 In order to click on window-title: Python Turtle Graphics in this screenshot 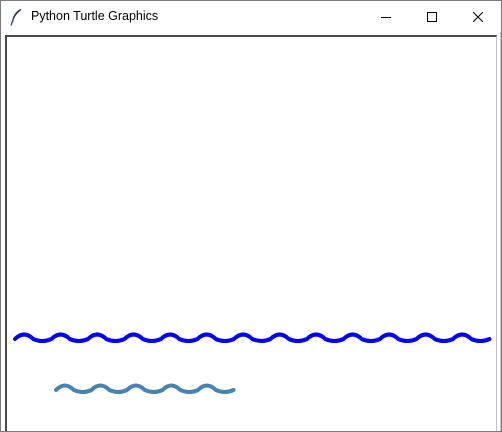, I will do `click(95, 16)`.